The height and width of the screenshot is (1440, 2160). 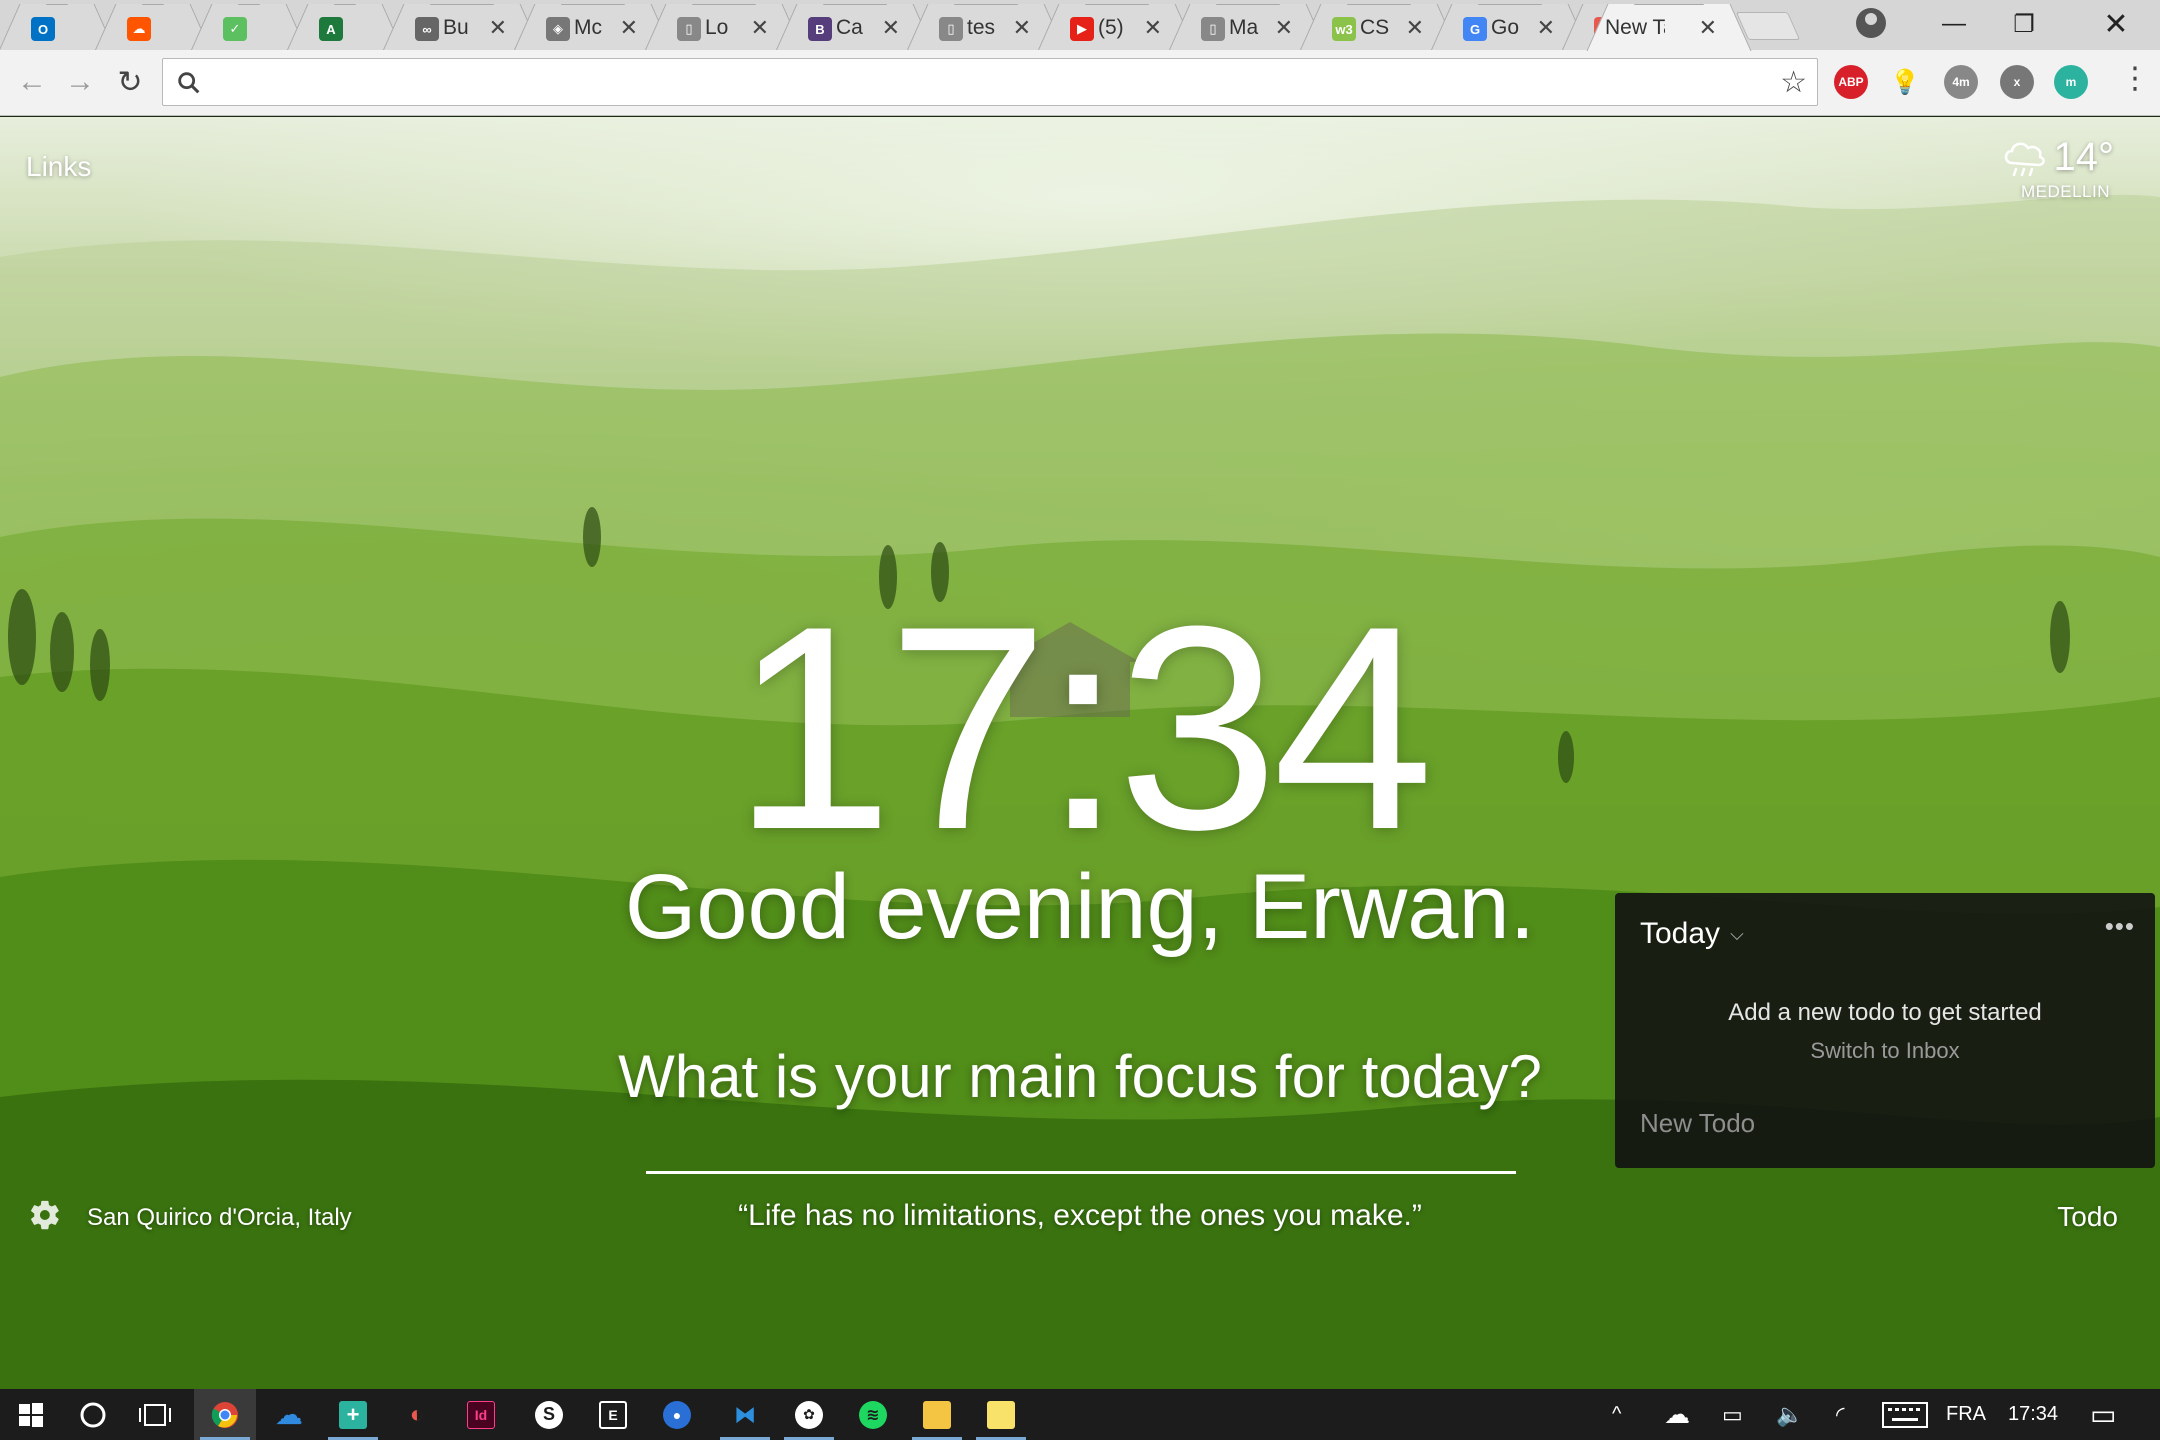 What do you see at coordinates (2017, 82) in the screenshot?
I see `timer-ext-icon: x` at bounding box center [2017, 82].